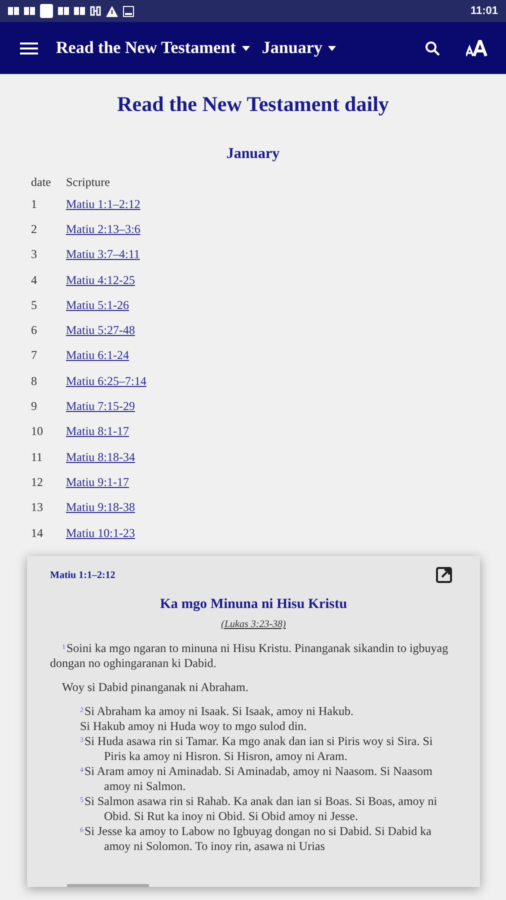 This screenshot has height=900, width=506. I want to click on month-dropdown: January, so click(299, 48).